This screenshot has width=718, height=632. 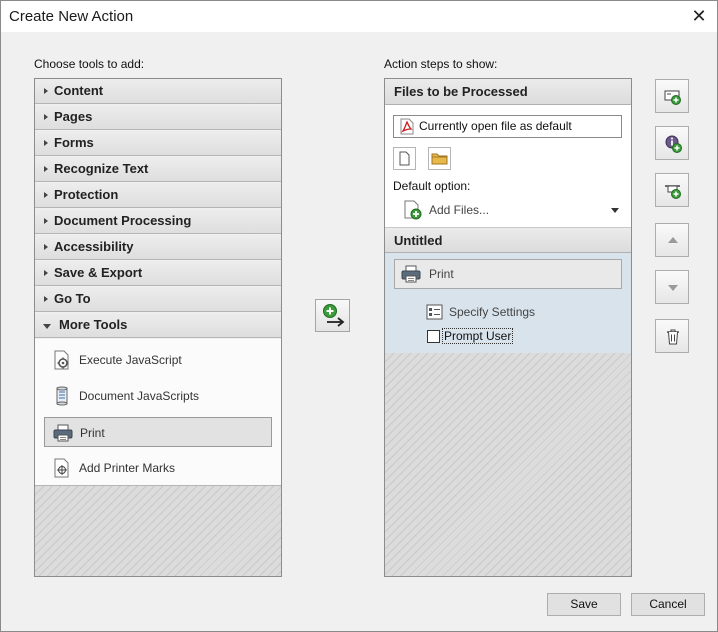 I want to click on tool-label: Execute JavaScript, so click(x=130, y=360).